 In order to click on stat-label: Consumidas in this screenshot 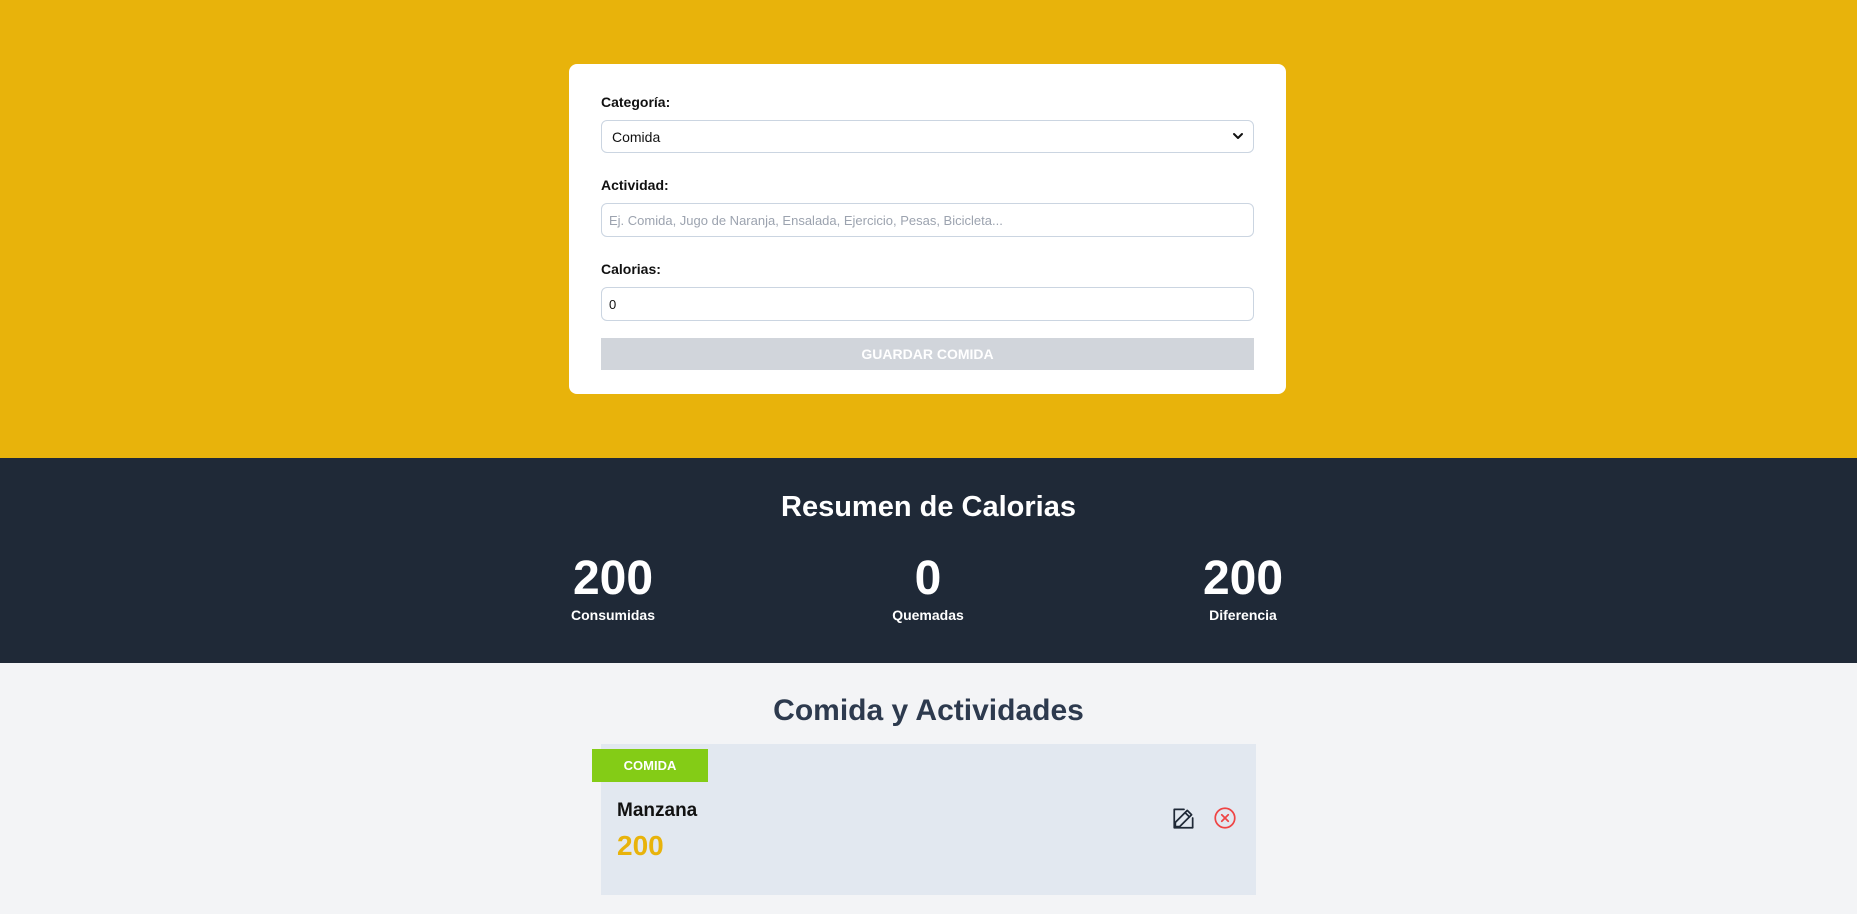, I will do `click(612, 615)`.